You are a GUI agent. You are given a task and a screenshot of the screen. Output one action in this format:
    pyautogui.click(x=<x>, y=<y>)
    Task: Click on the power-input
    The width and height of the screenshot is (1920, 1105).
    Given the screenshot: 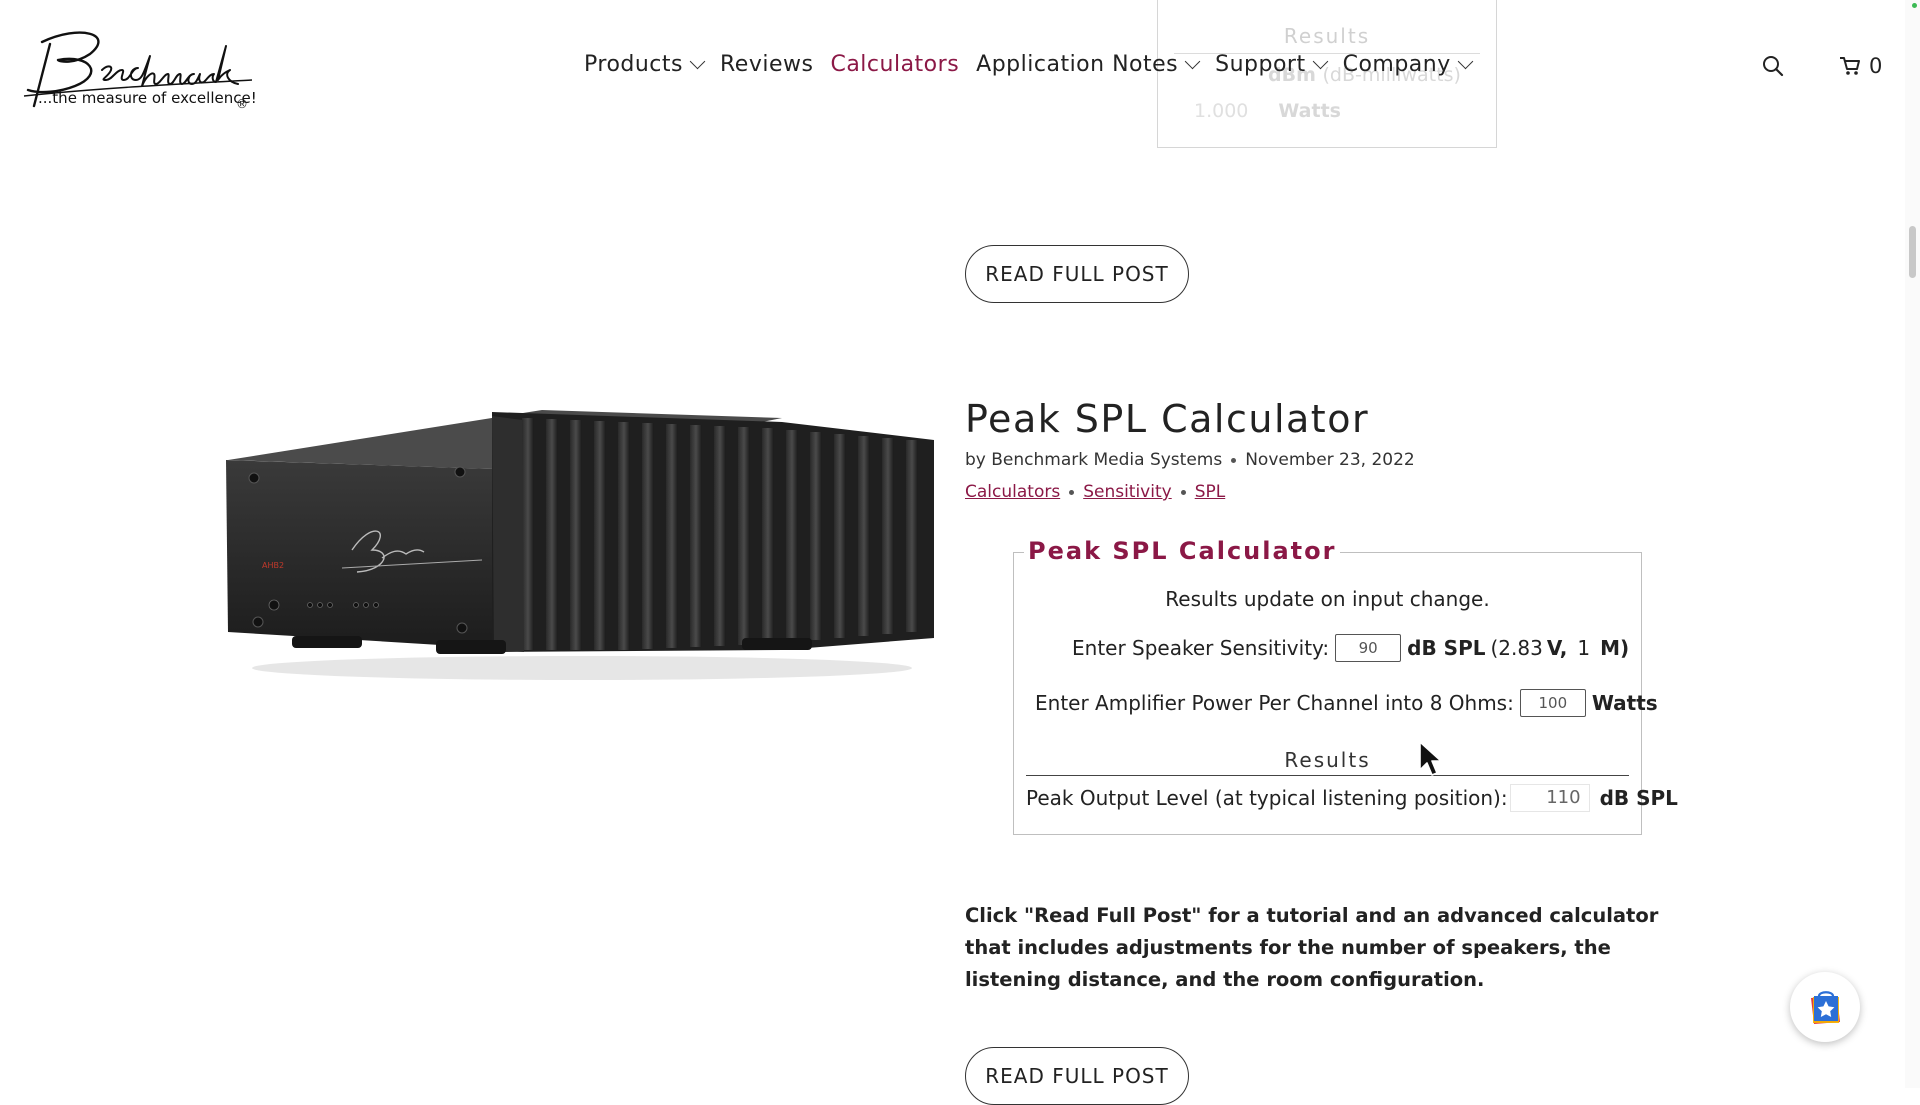 What is the action you would take?
    pyautogui.click(x=1552, y=703)
    